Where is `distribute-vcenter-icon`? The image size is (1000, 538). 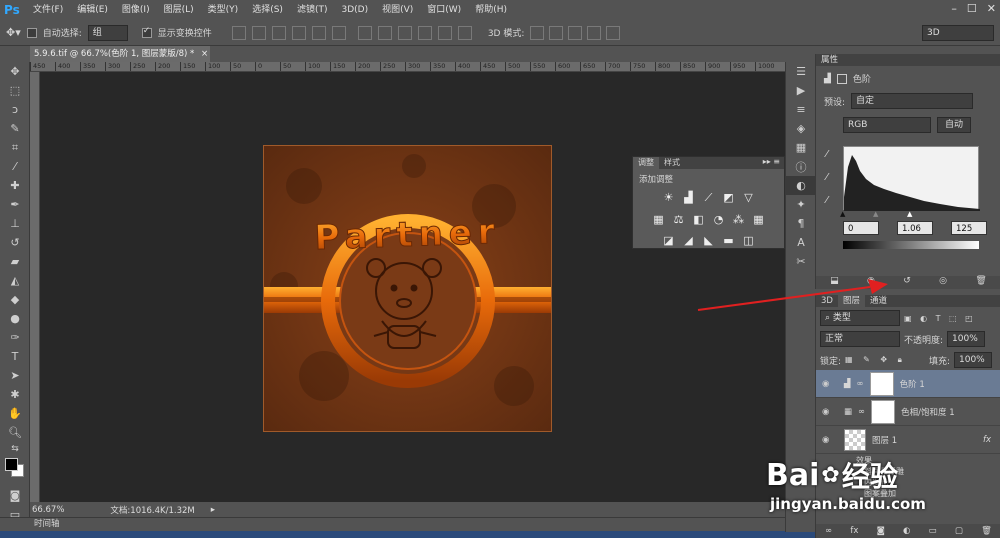
distribute-vcenter-icon is located at coordinates (384, 32).